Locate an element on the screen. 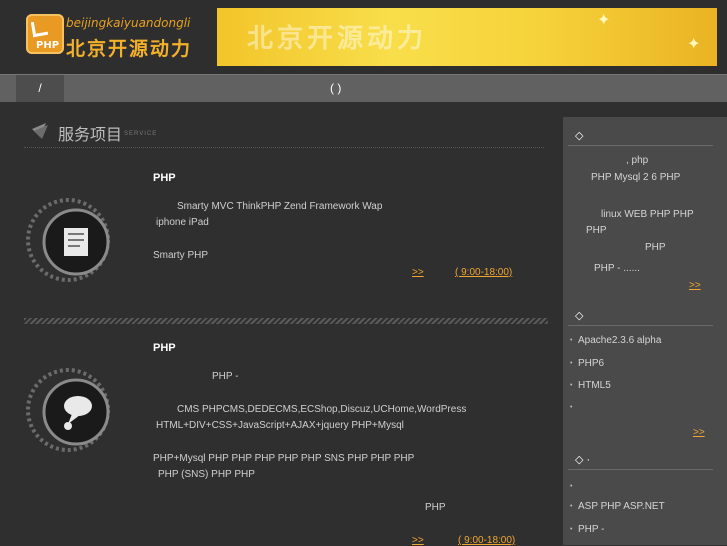 The width and height of the screenshot is (727, 546). sidebar-box-news: ◇ Apache2.3.6 alpha PHP6 HTML5 >> is located at coordinates (647, 367).